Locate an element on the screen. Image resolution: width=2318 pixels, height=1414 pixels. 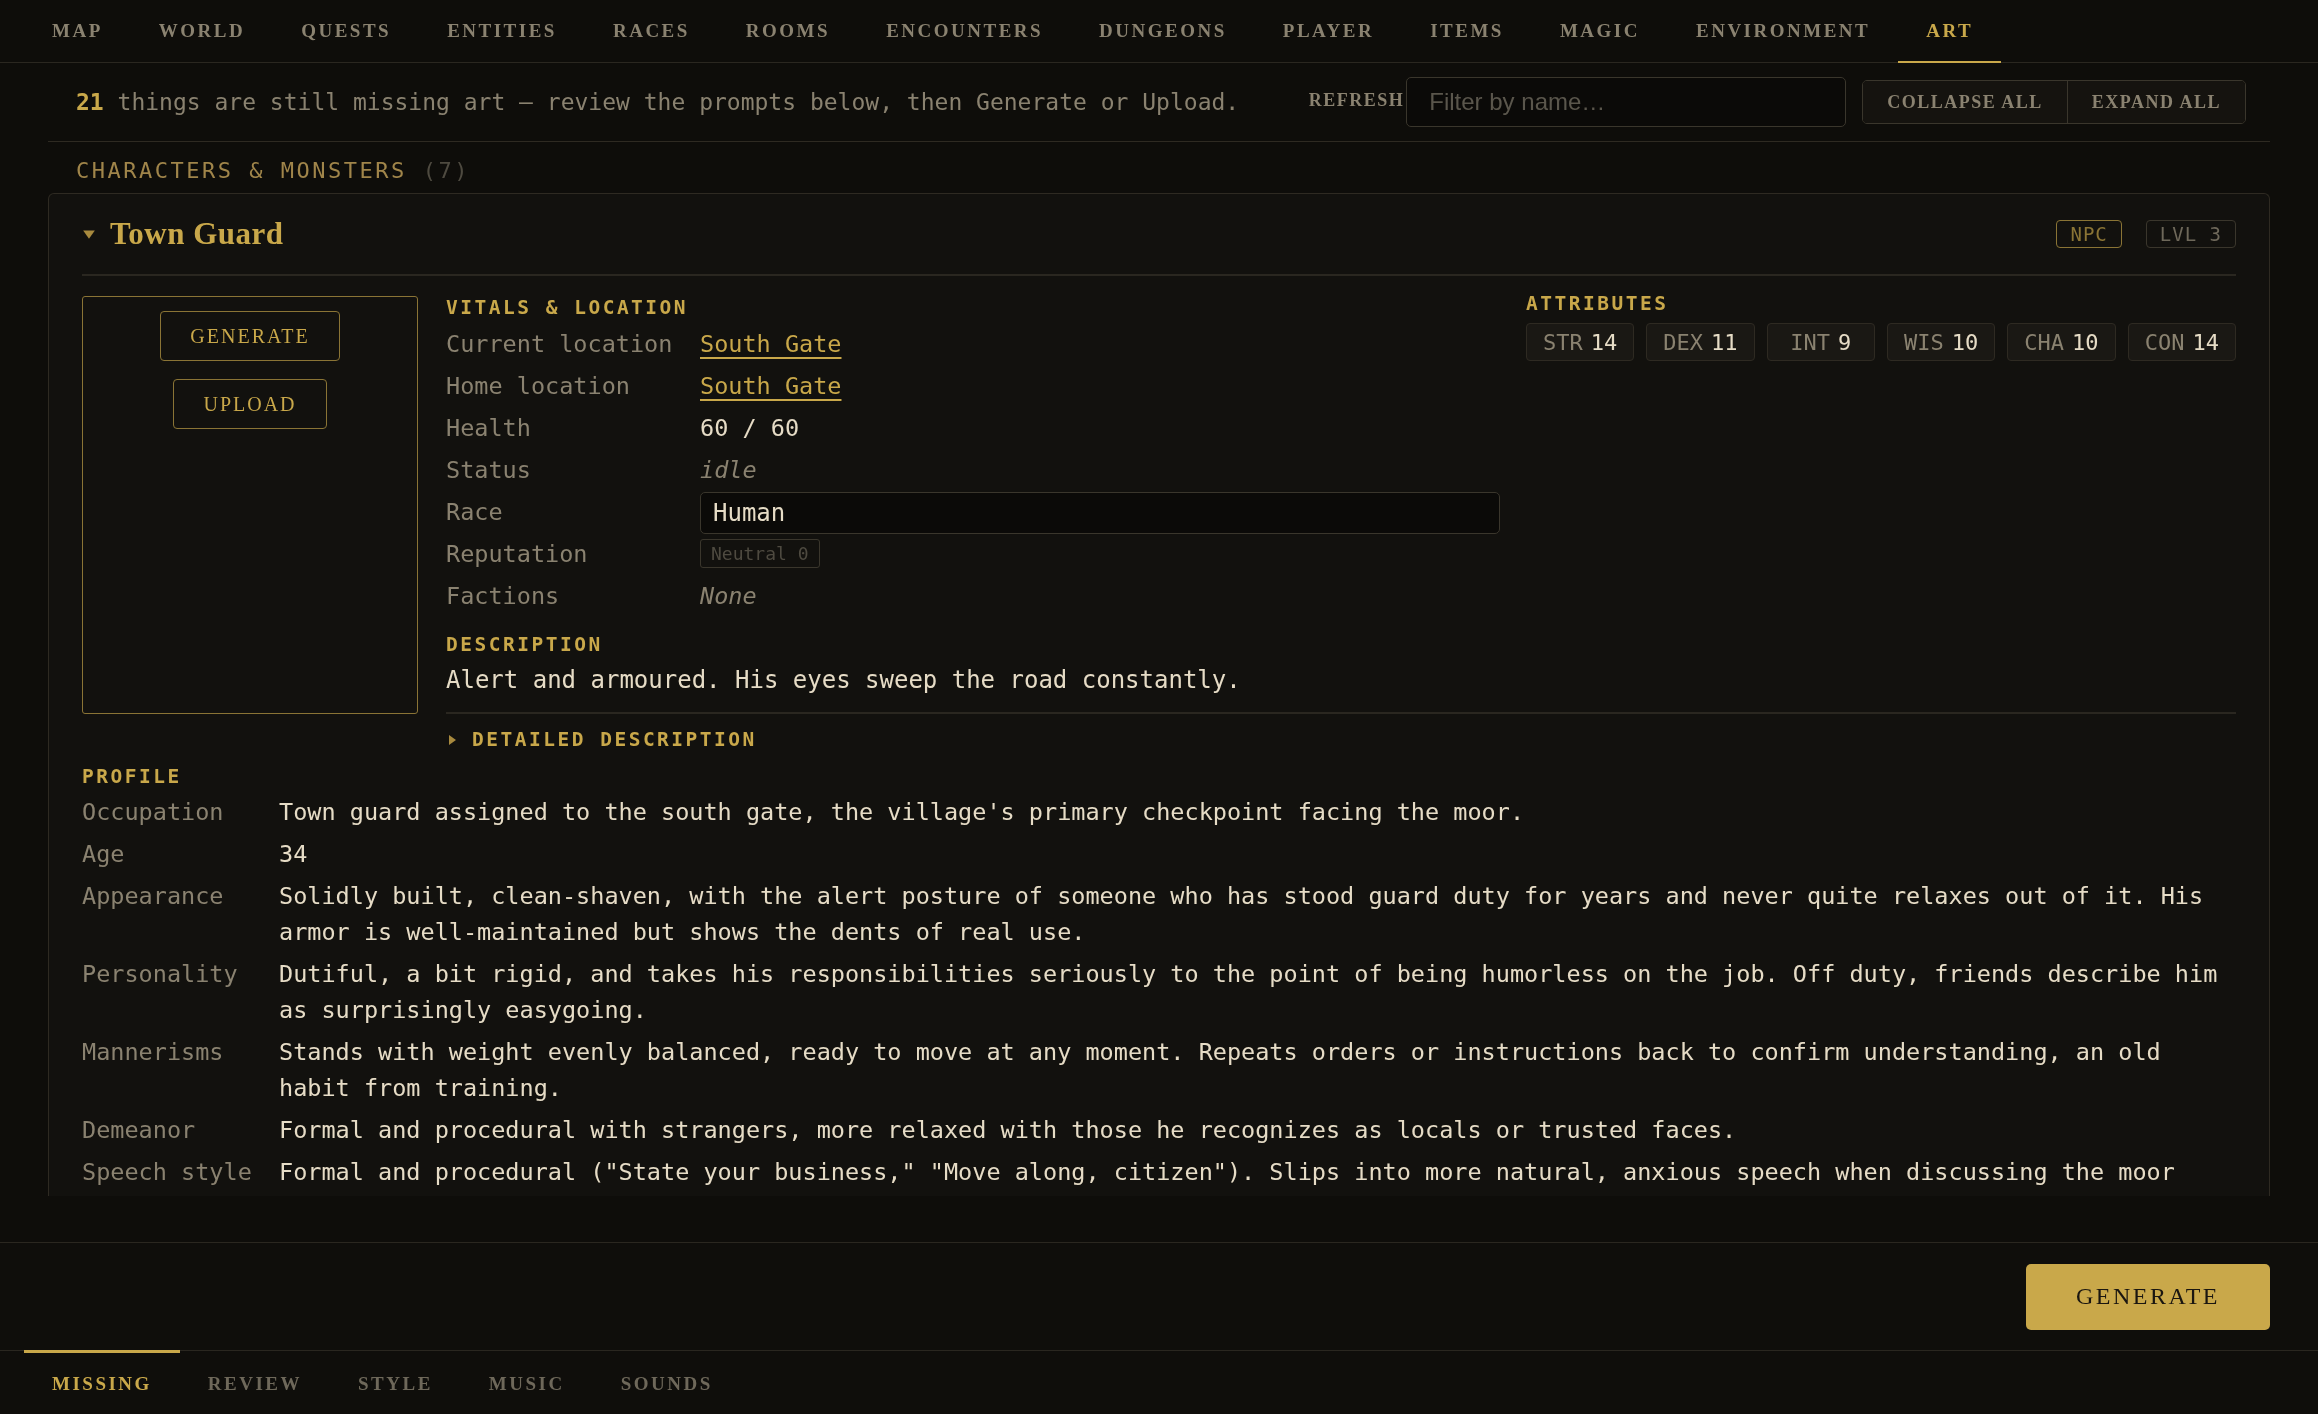
section-count: (7) is located at coordinates (446, 170).